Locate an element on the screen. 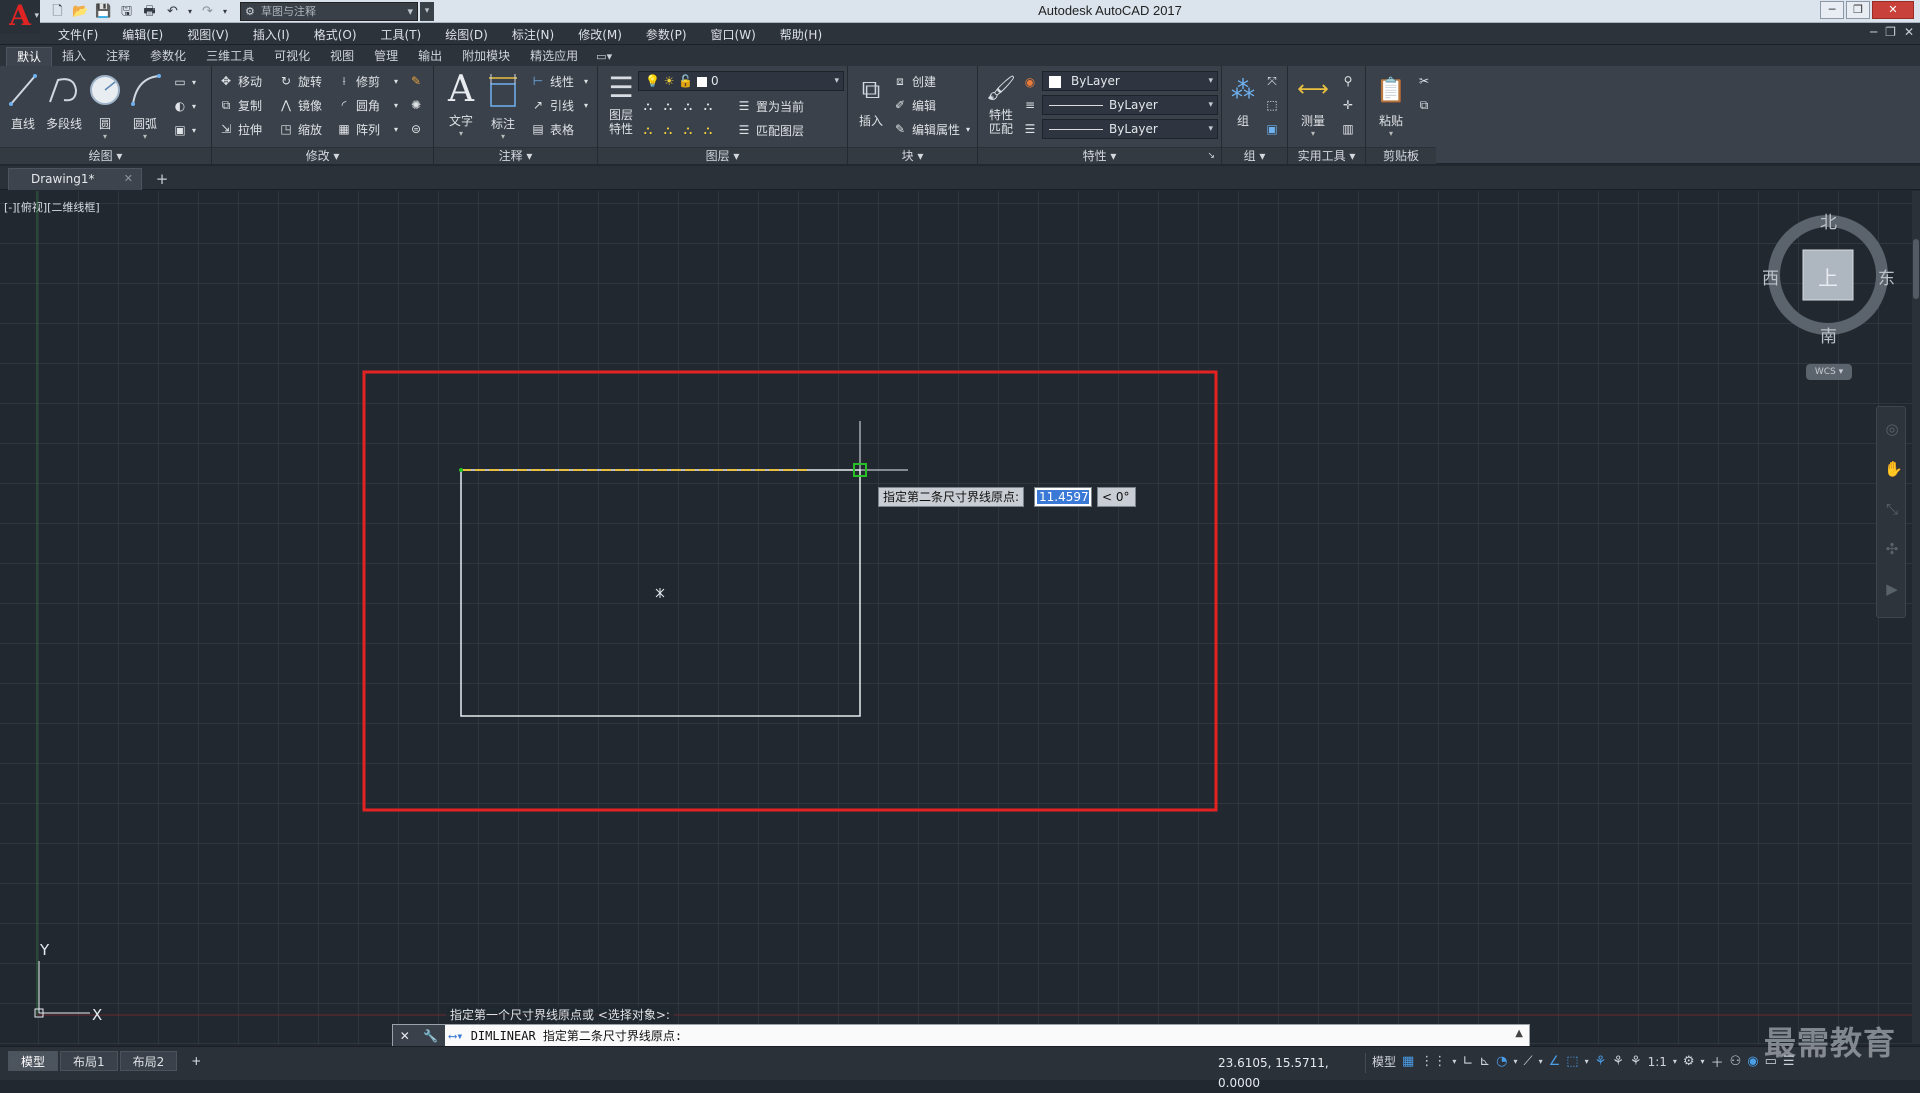 This screenshot has height=1093, width=1920. match-layer-button: ☰ 匹配图层 is located at coordinates (770, 130).